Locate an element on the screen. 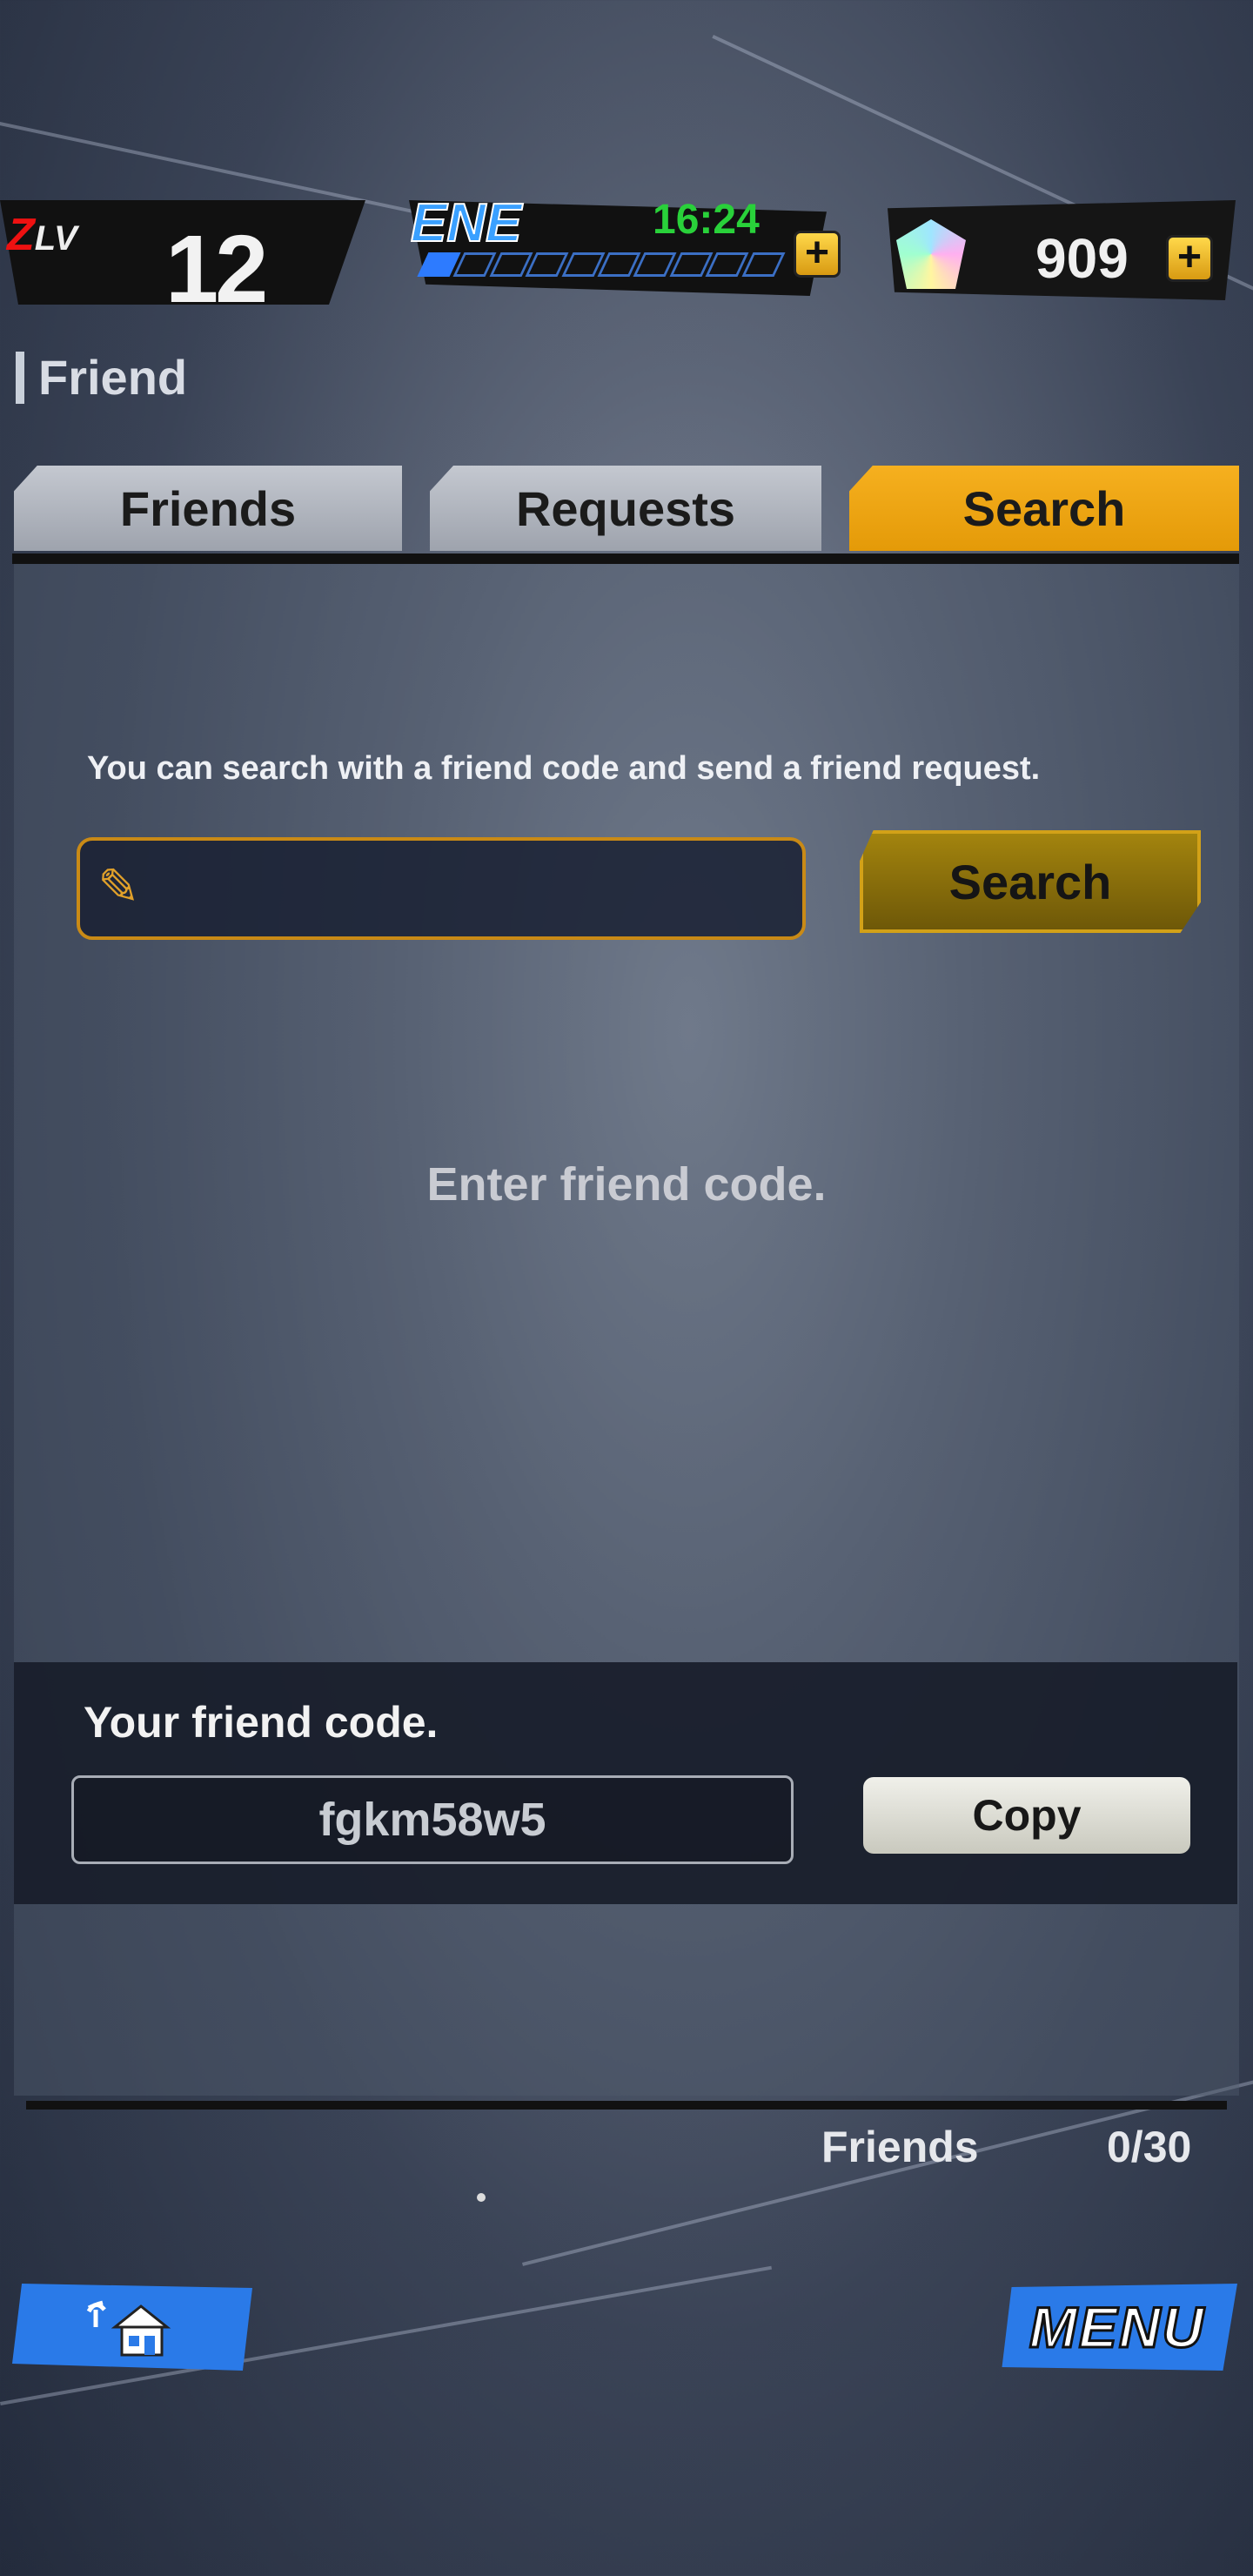  add-gems-button: + is located at coordinates (1189, 258).